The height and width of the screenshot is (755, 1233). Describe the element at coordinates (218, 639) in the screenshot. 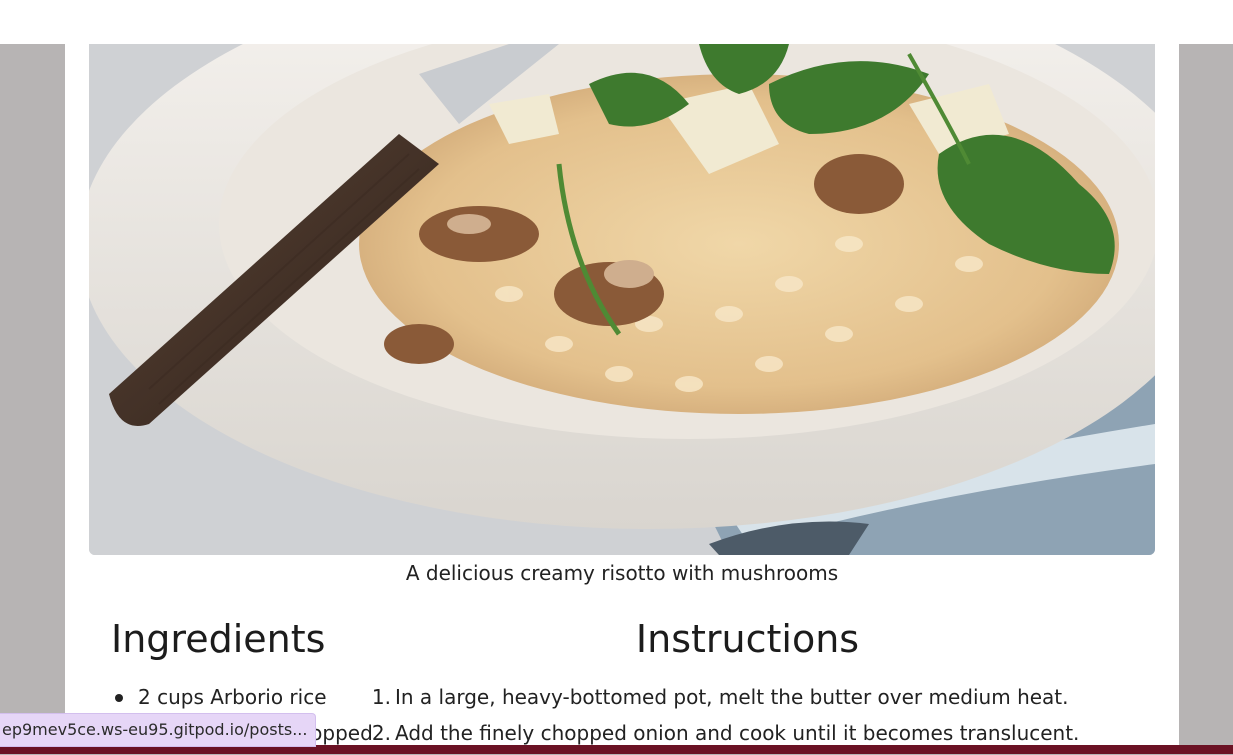

I see `ingredients-heading: Ingredients` at that location.